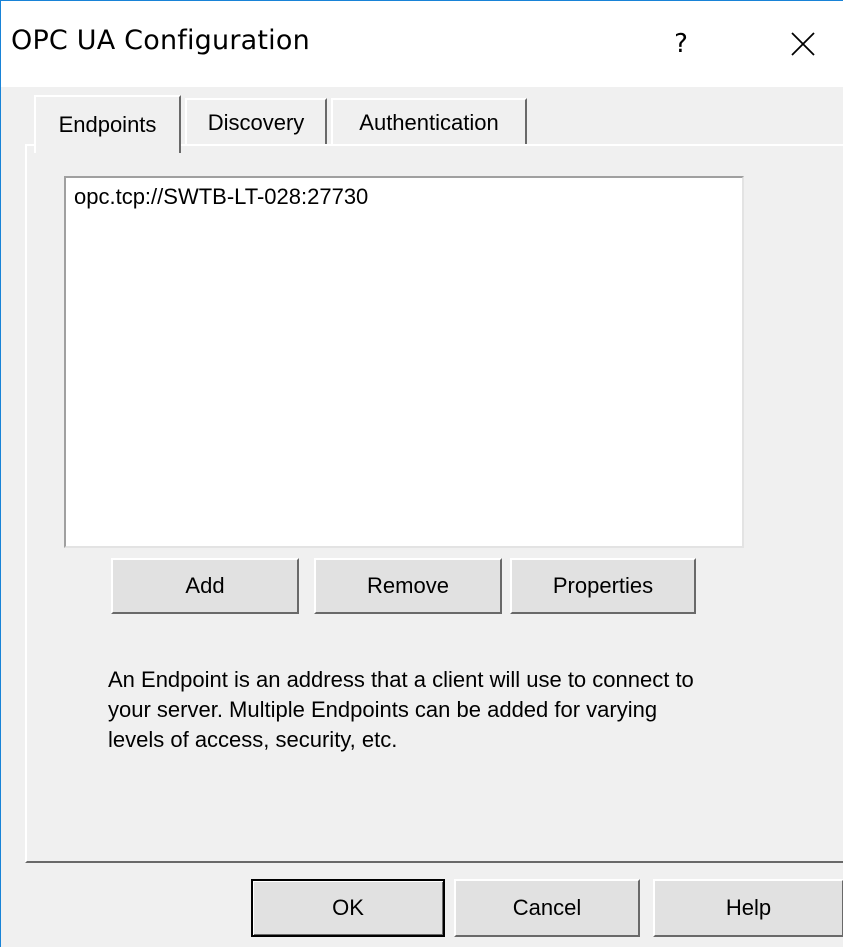  Describe the element at coordinates (681, 44) in the screenshot. I see `title-help-button: ?` at that location.